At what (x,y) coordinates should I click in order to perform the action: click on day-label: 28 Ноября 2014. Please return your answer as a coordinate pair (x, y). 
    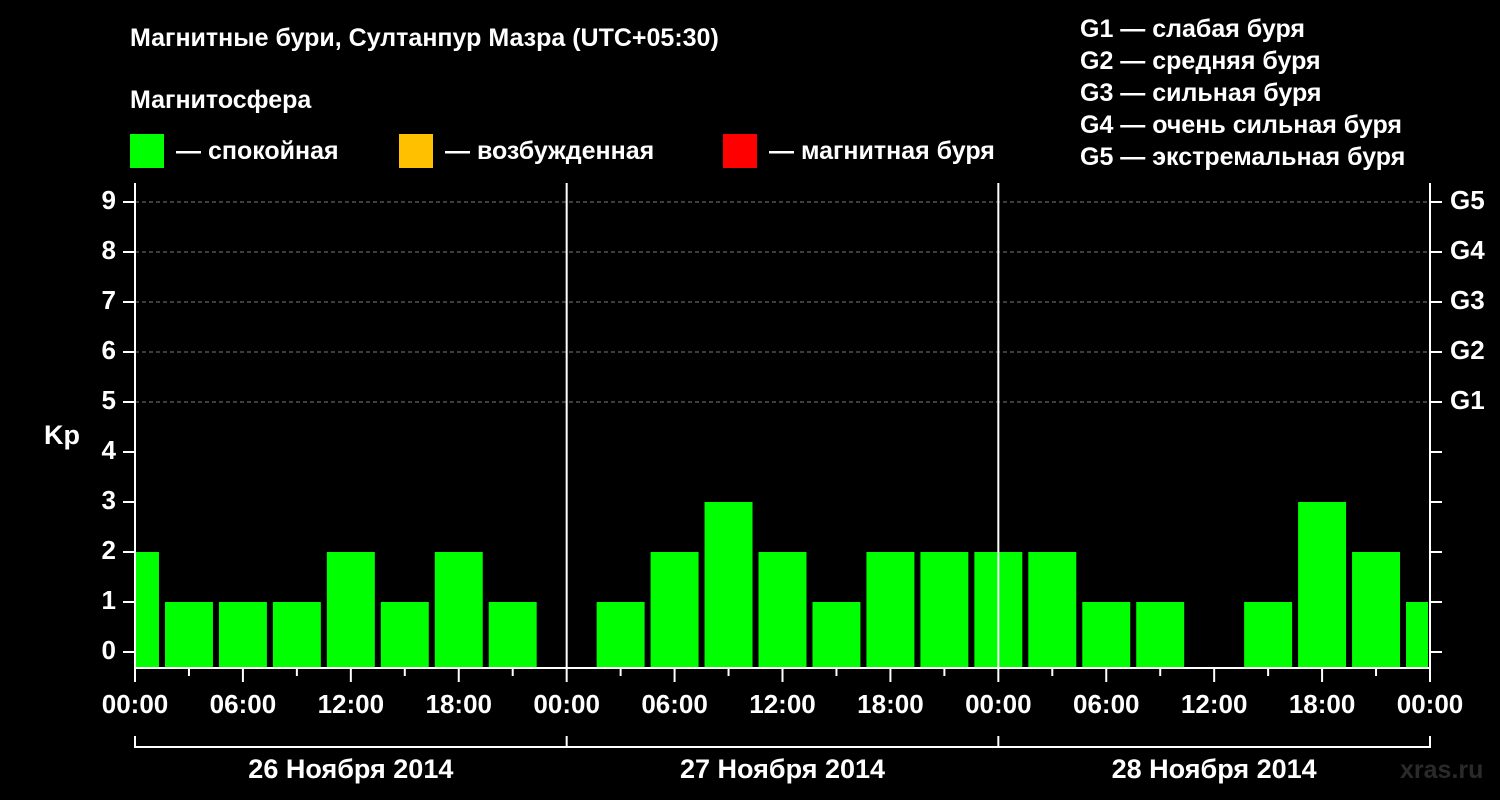
    Looking at the image, I should click on (1214, 769).